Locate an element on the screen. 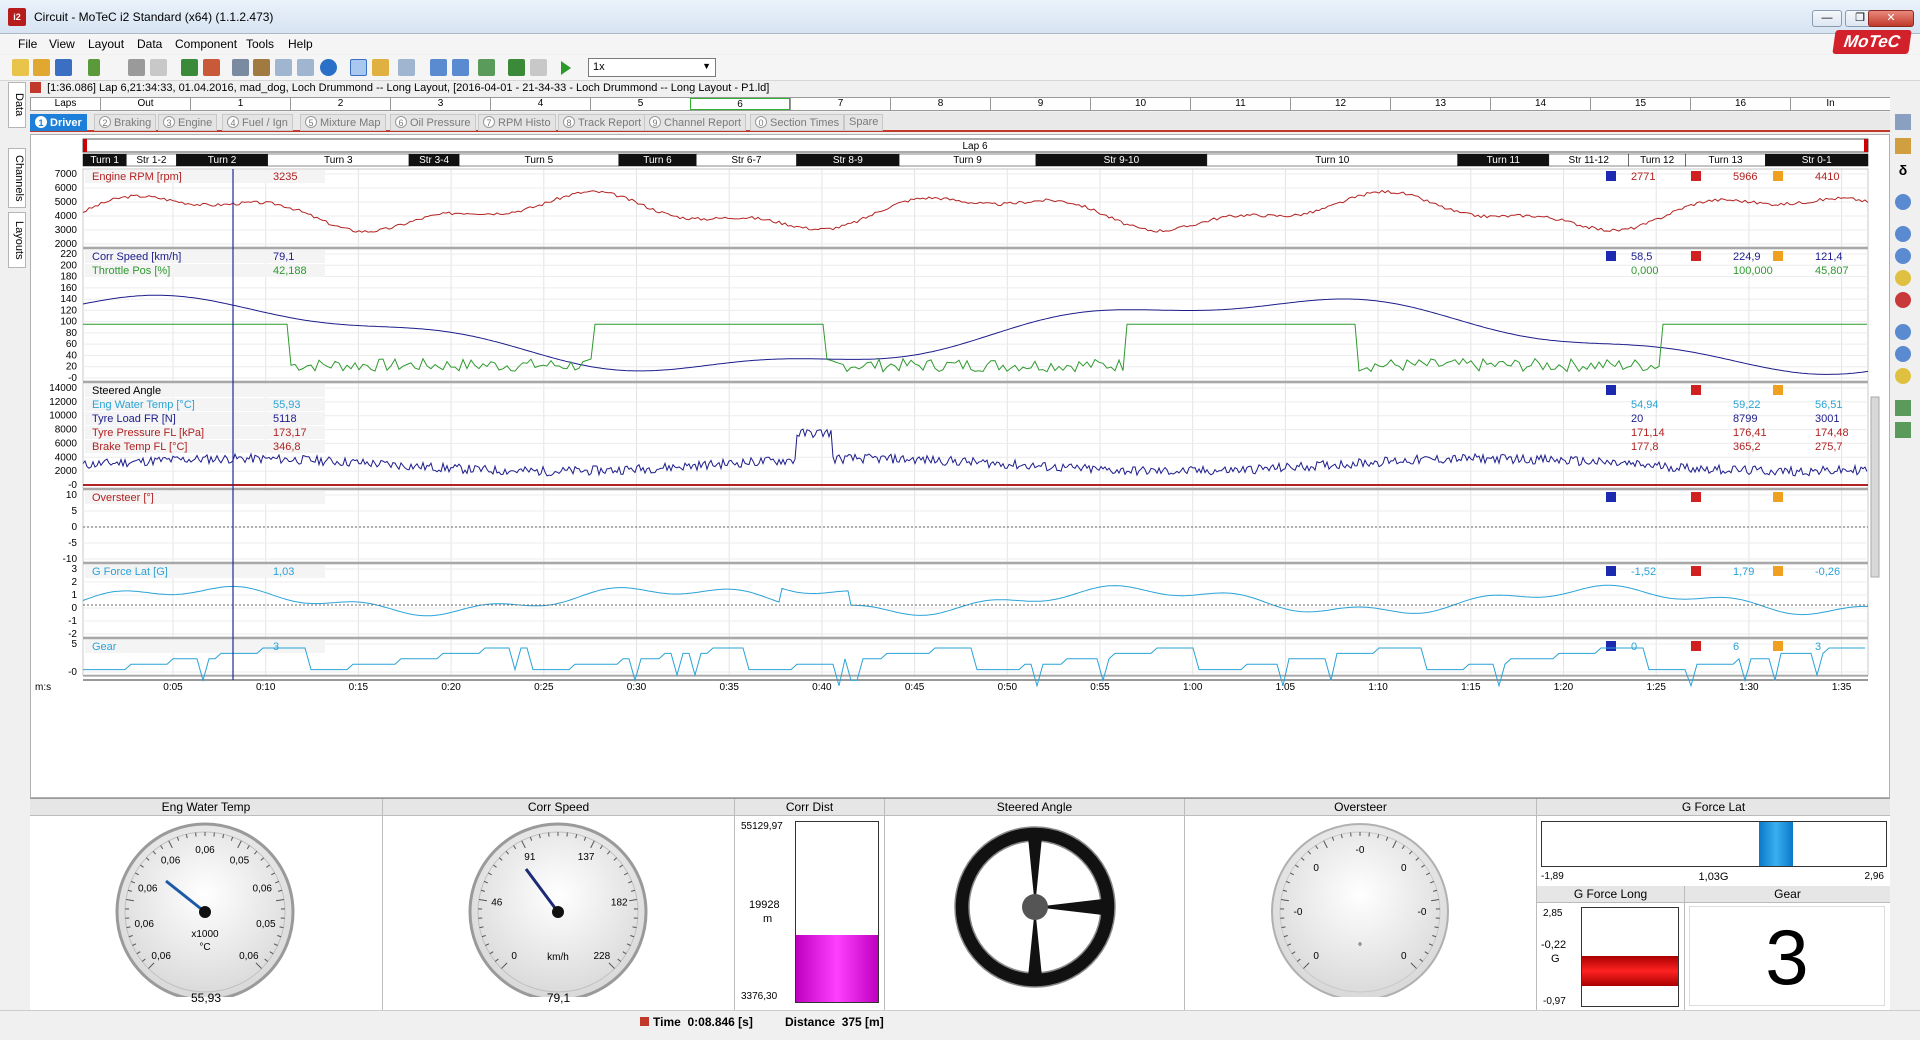 The image size is (1920, 1040). tab-driver: 1 Driver is located at coordinates (58, 122).